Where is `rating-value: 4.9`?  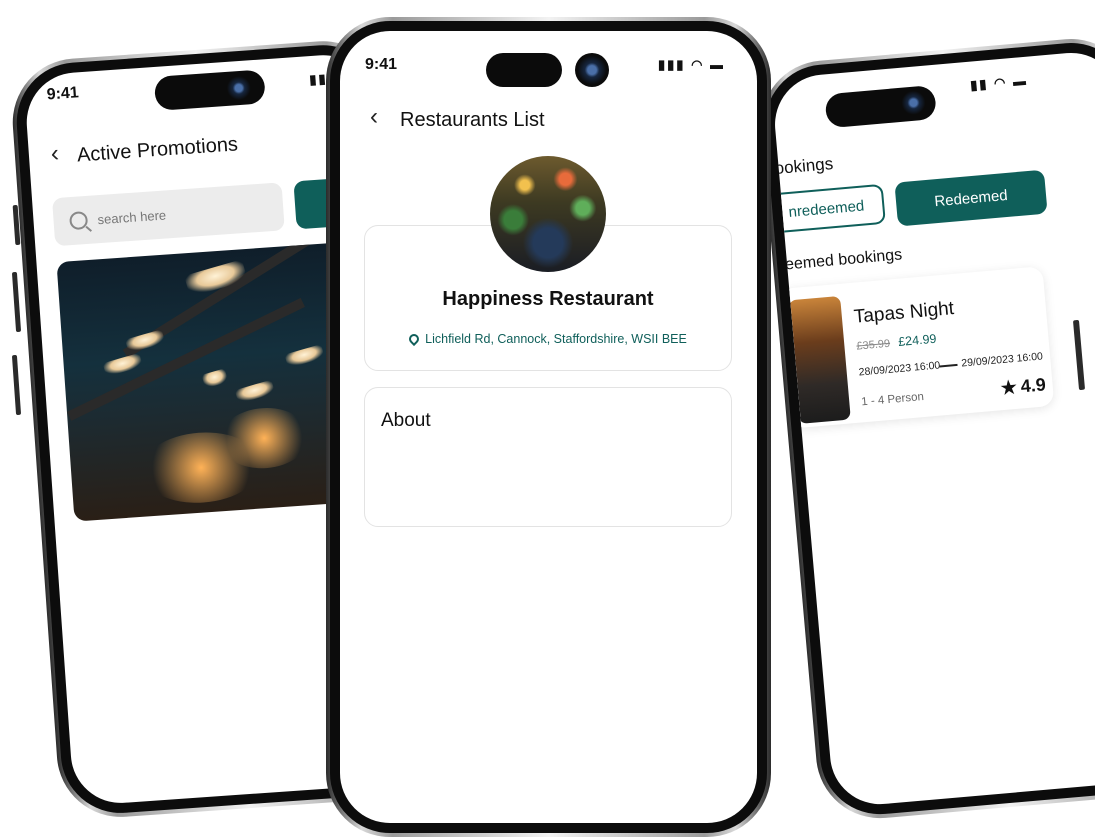 rating-value: 4.9 is located at coordinates (1033, 385).